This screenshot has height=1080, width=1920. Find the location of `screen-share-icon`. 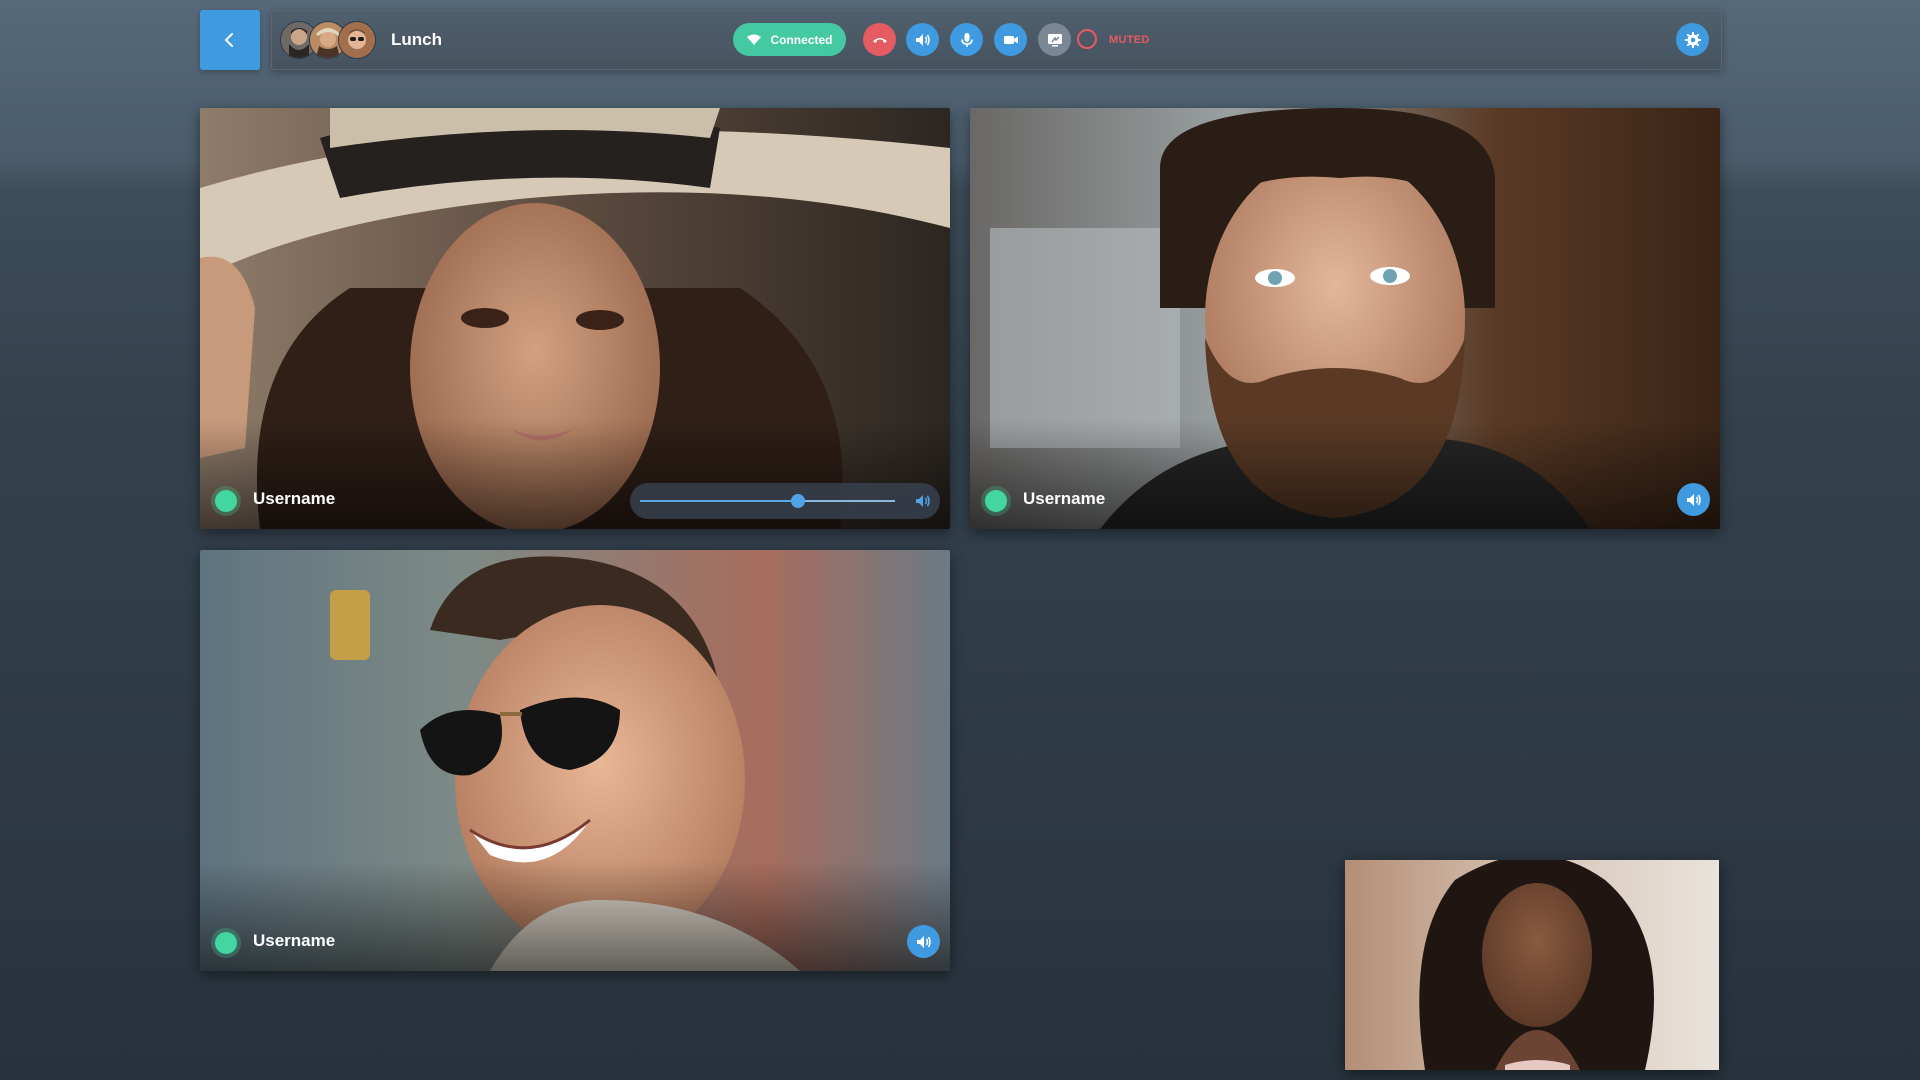

screen-share-icon is located at coordinates (1054, 39).